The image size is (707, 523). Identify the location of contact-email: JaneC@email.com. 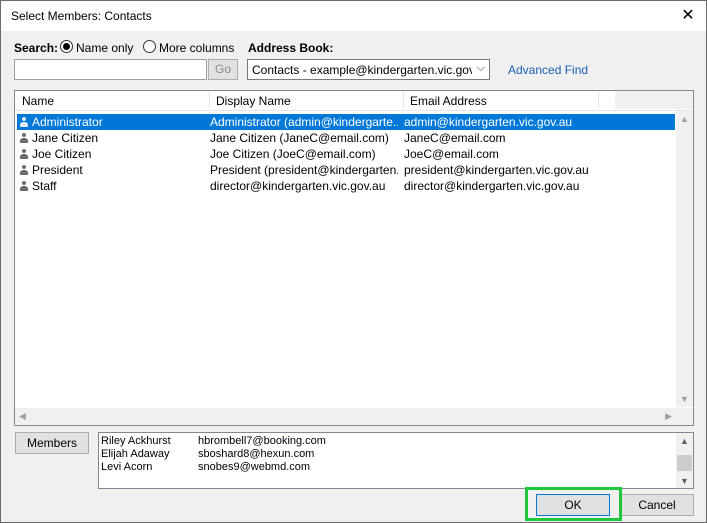
(455, 138).